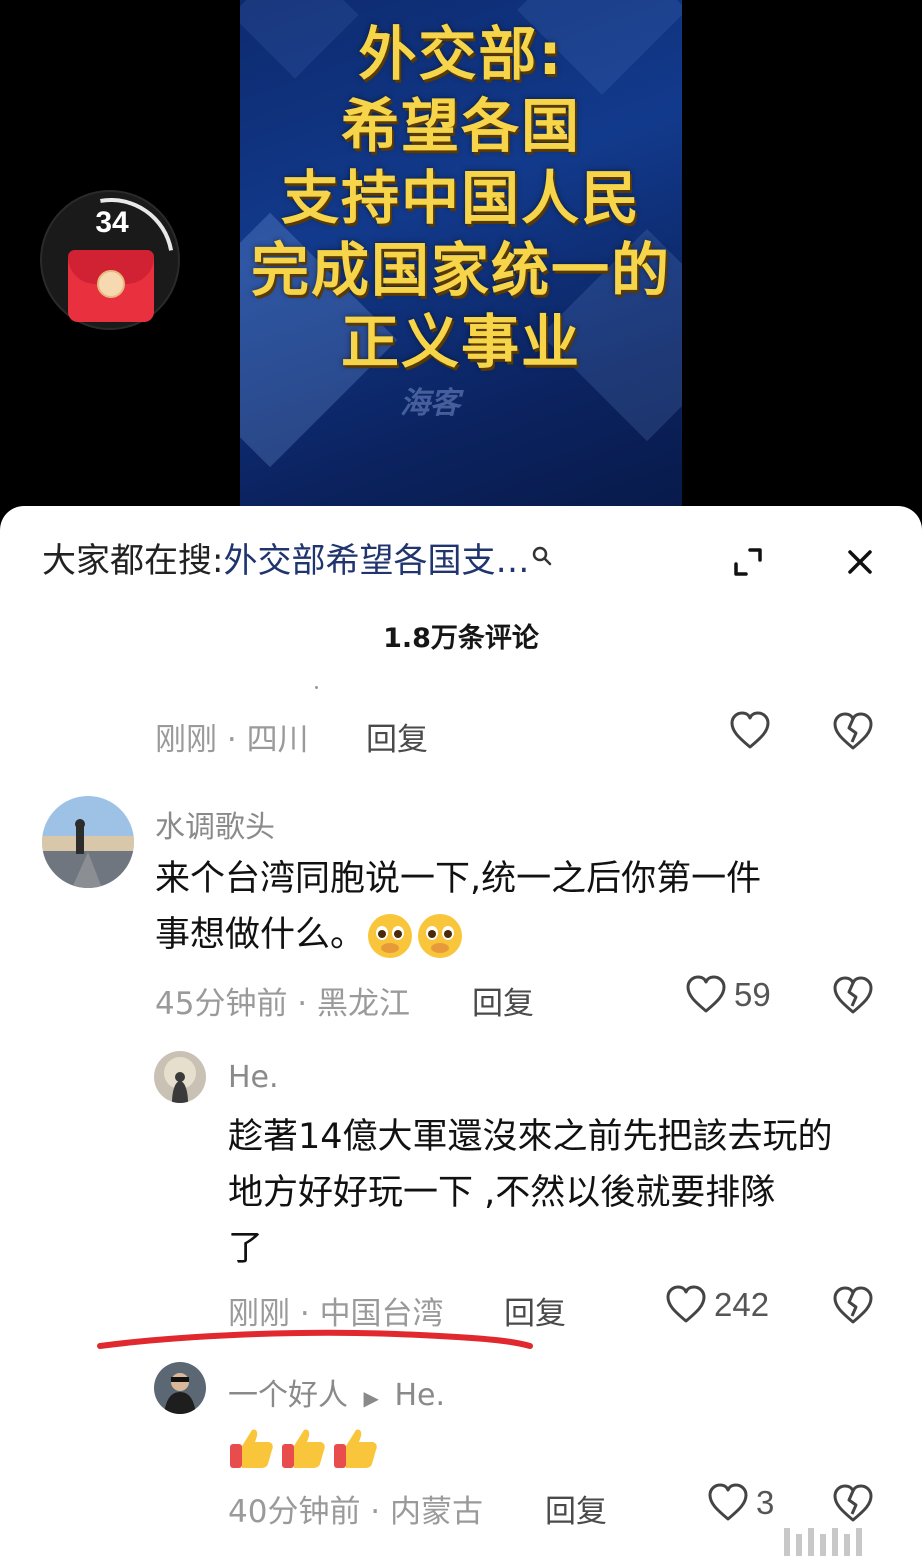 The height and width of the screenshot is (1566, 922). I want to click on comment-text-line: 趁著14億大軍還沒來之前先把該去玩的, so click(530, 1137).